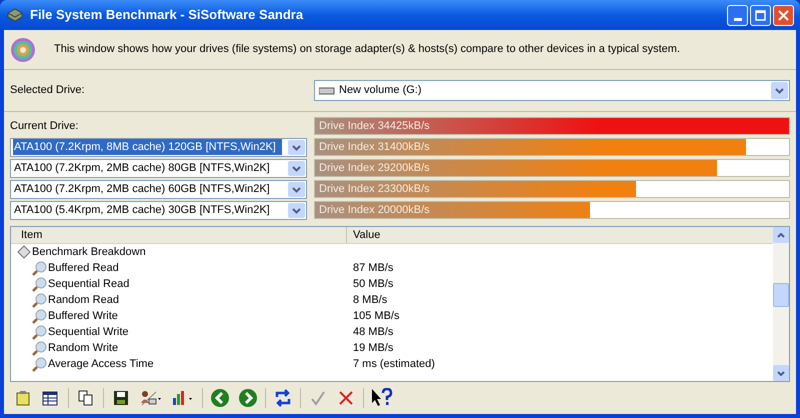 This screenshot has height=418, width=800. Describe the element at coordinates (373, 332) in the screenshot. I see `table-cell-text: 48 MB/s` at that location.